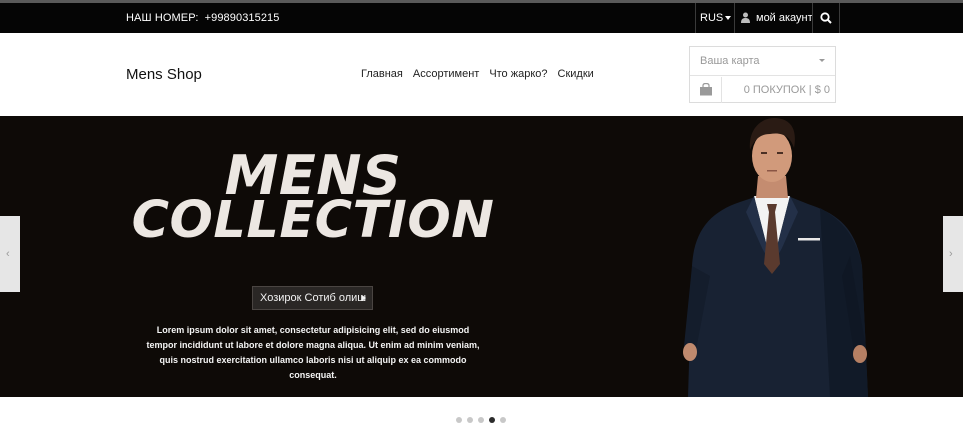 The image size is (963, 439). I want to click on phone-info: НАШ НОМЕР: +99890315215, so click(203, 18).